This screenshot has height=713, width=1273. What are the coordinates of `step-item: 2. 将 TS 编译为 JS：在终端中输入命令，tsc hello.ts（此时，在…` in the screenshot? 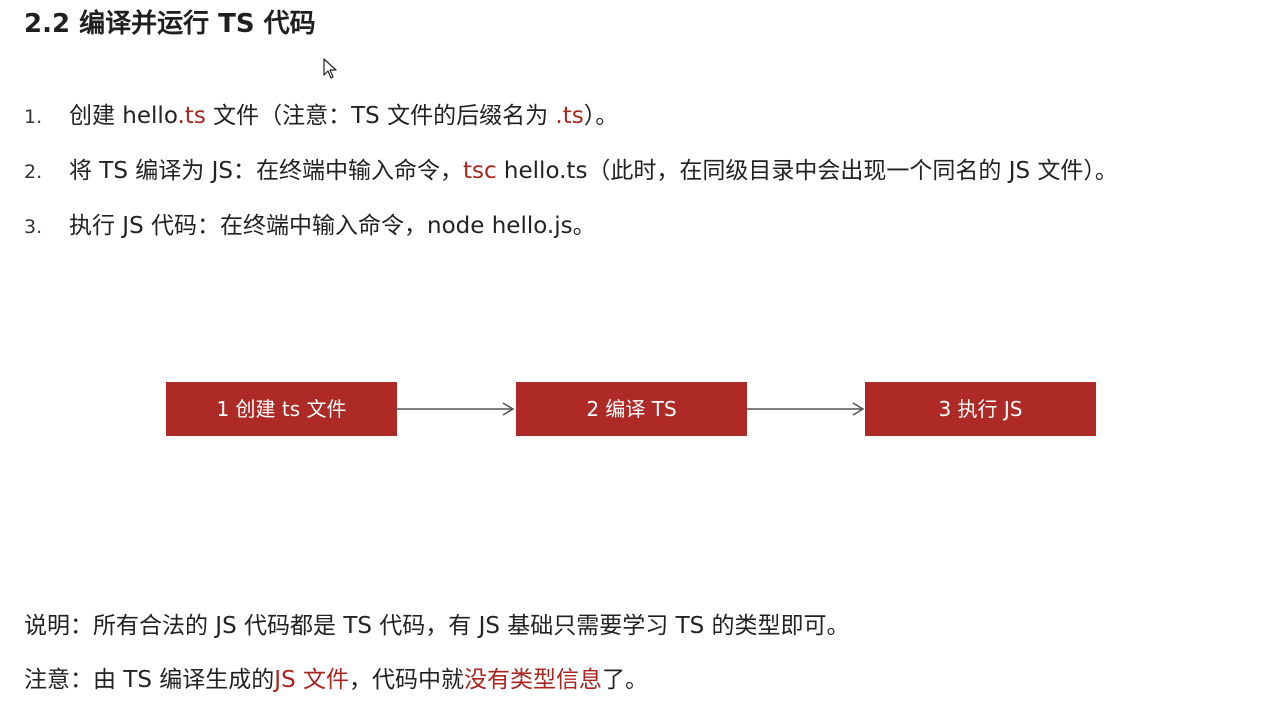 It's located at (571, 171).